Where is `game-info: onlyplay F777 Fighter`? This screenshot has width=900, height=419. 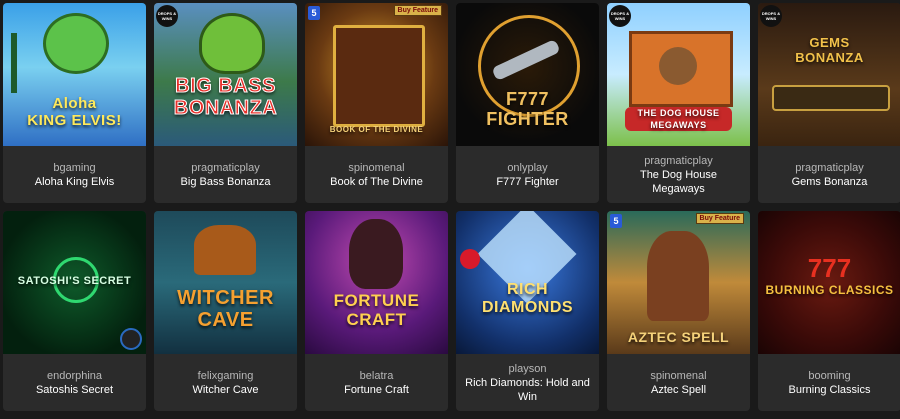 game-info: onlyplay F777 Fighter is located at coordinates (527, 174).